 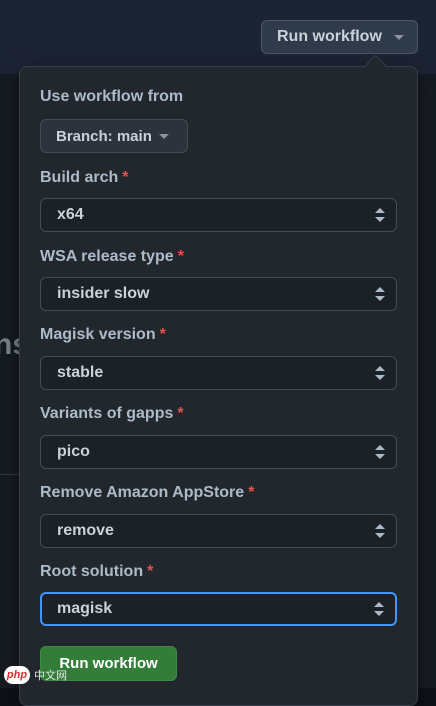 I want to click on field-label-text: Build arch, so click(x=79, y=177).